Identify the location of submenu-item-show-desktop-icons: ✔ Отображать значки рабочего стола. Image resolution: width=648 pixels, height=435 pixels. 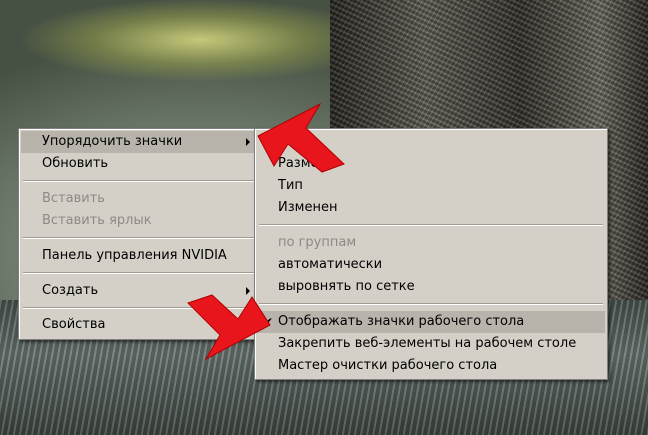
(431, 322).